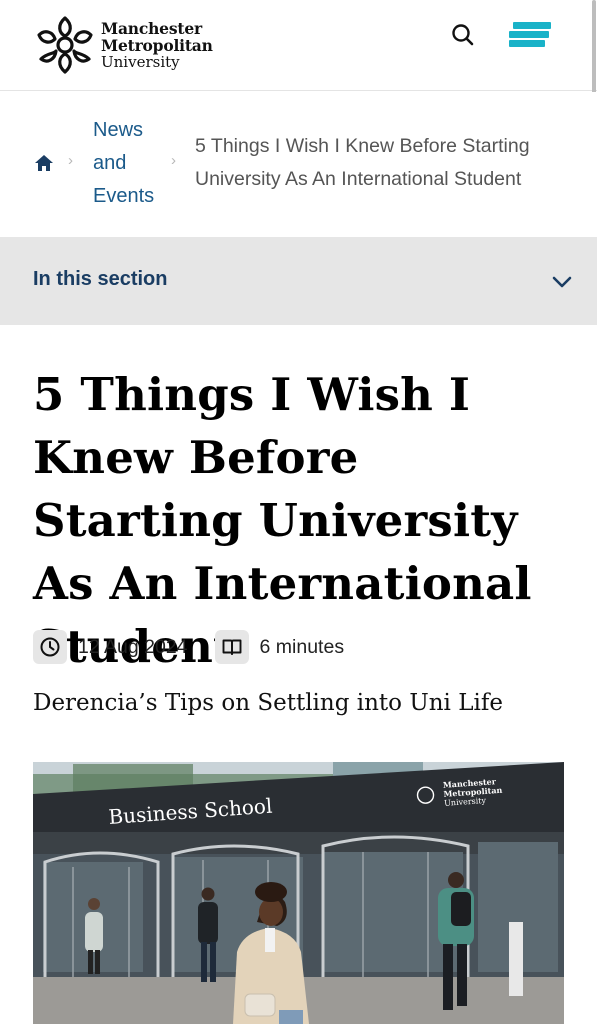 Image resolution: width=597 pixels, height=1024 pixels. I want to click on breadcrumb-news-and-events-link: News and Events, so click(133, 163).